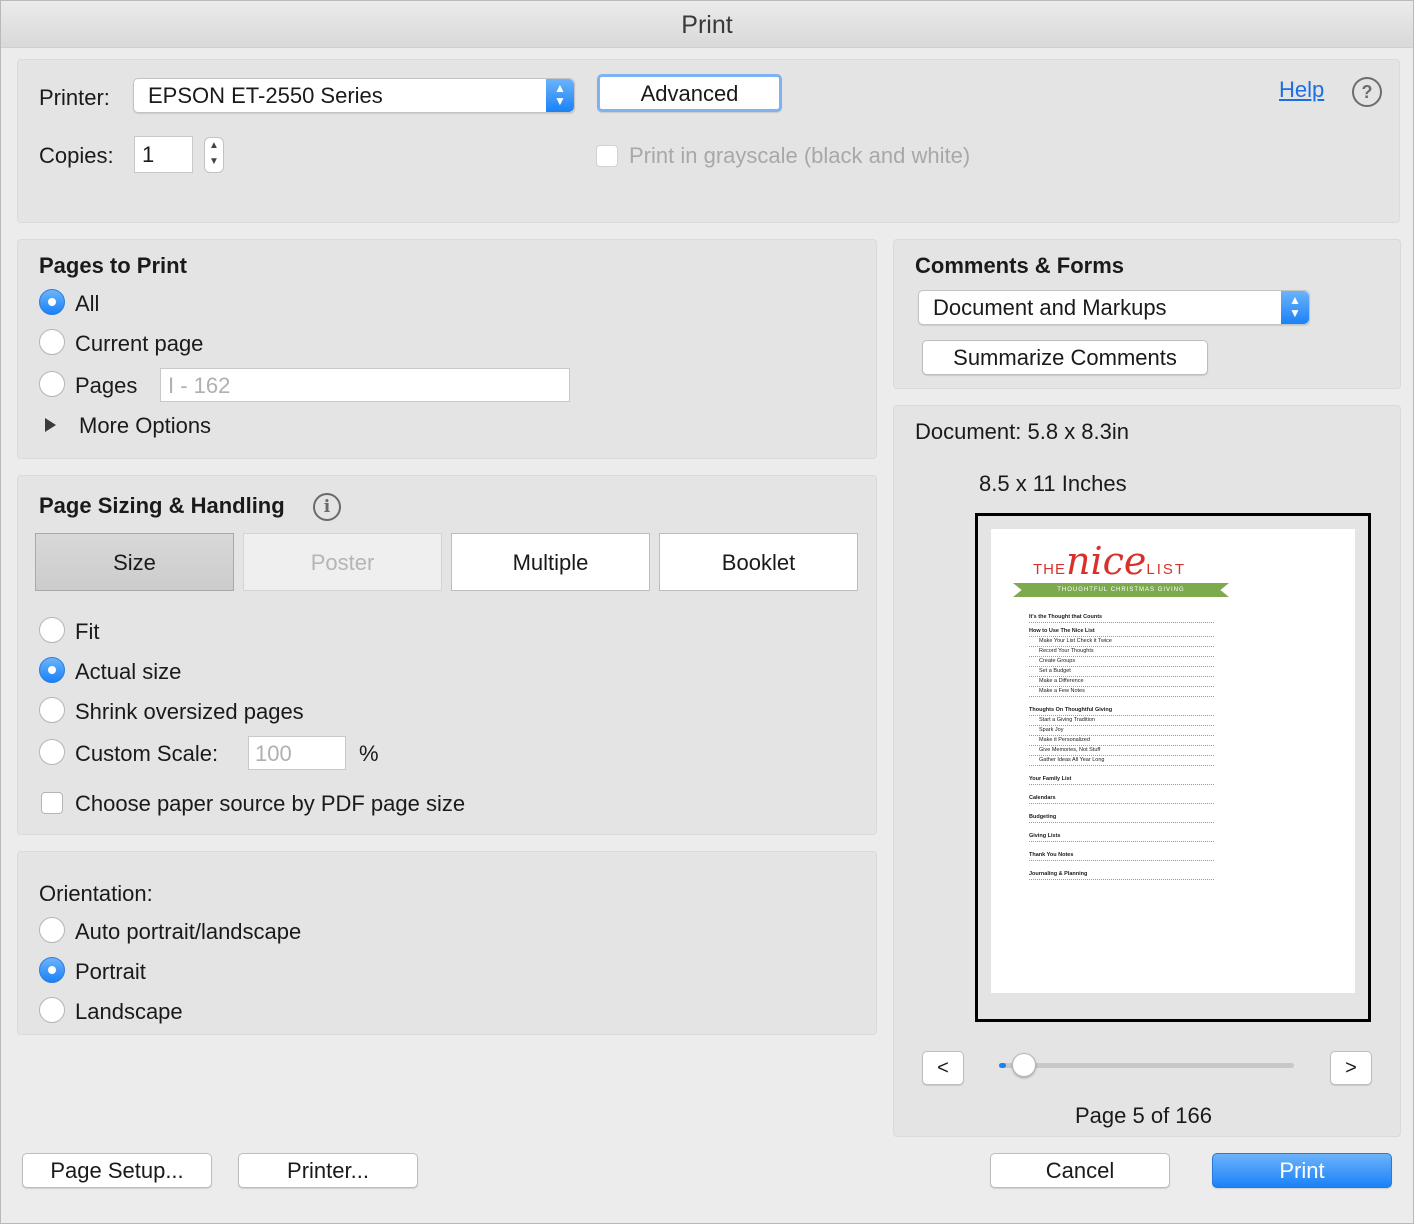 The width and height of the screenshot is (1414, 1224). What do you see at coordinates (128, 671) in the screenshot?
I see `radio-actual-size-label: Actual size` at bounding box center [128, 671].